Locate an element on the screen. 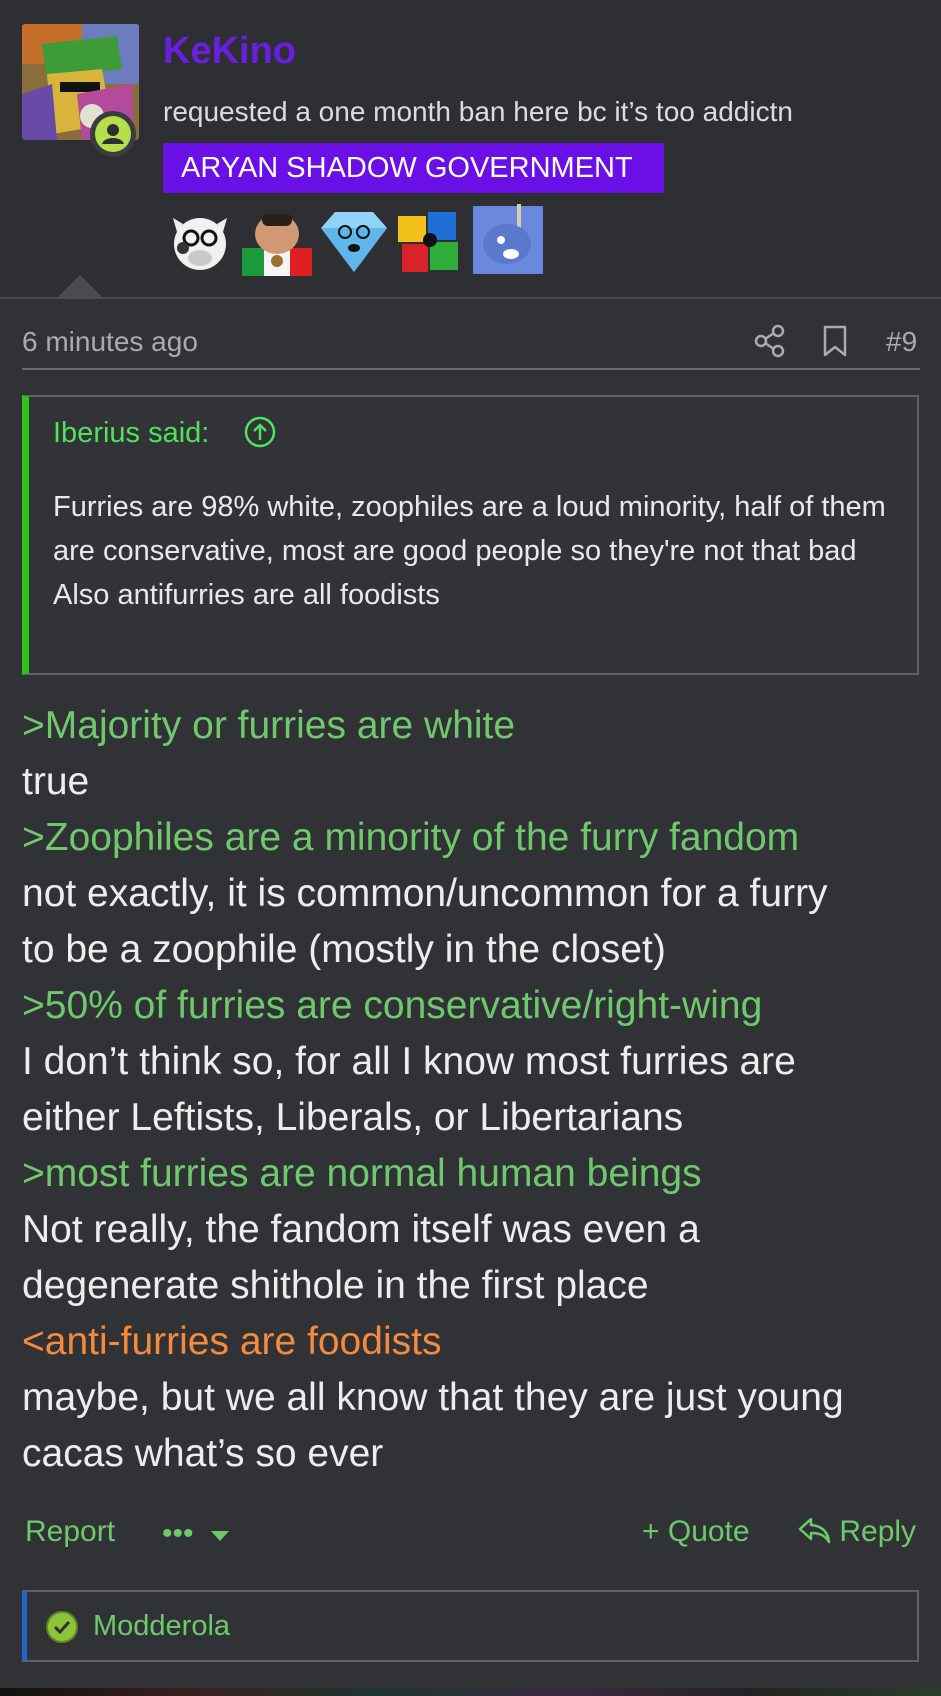  greentext-line: >Majority or furries are white is located at coordinates (269, 725).